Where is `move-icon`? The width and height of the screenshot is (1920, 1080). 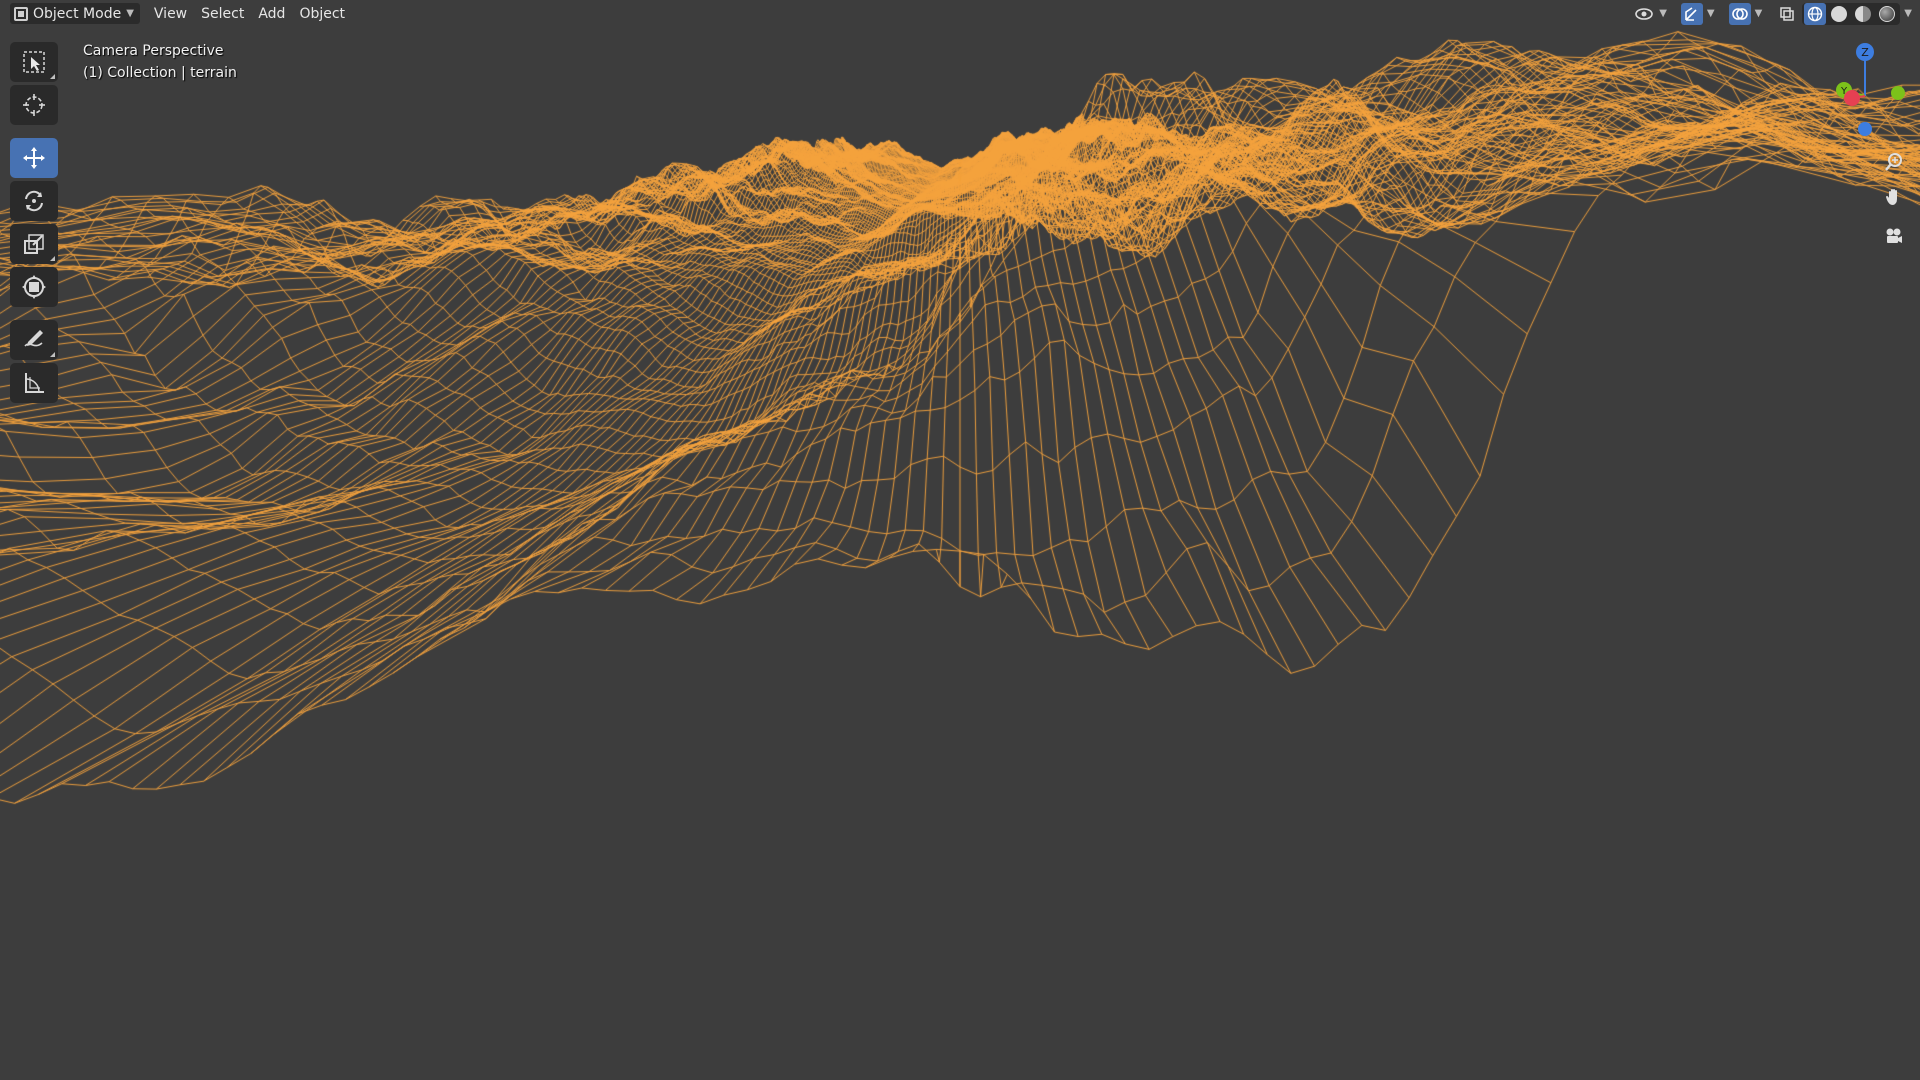 move-icon is located at coordinates (34, 158).